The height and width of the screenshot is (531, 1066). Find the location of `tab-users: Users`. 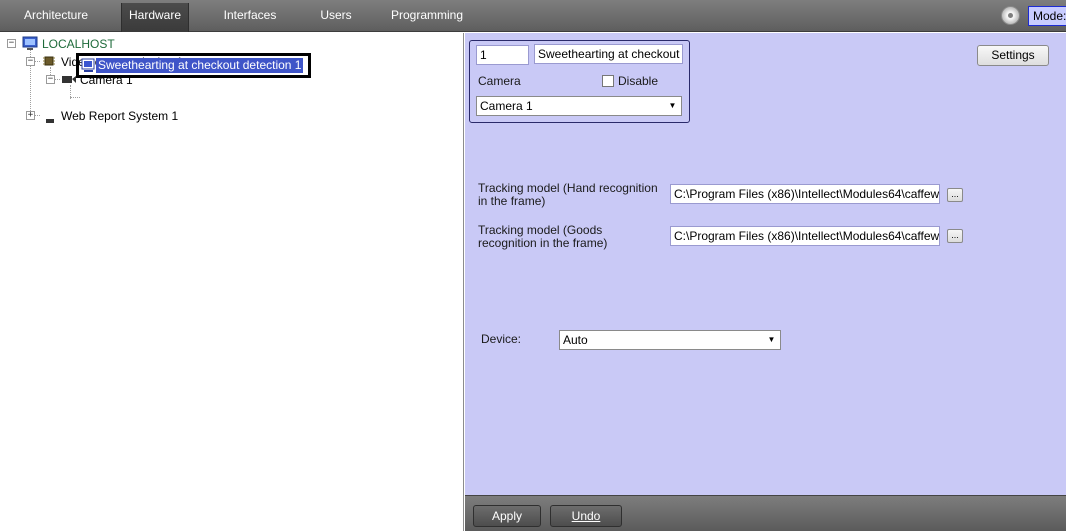

tab-users: Users is located at coordinates (336, 15).